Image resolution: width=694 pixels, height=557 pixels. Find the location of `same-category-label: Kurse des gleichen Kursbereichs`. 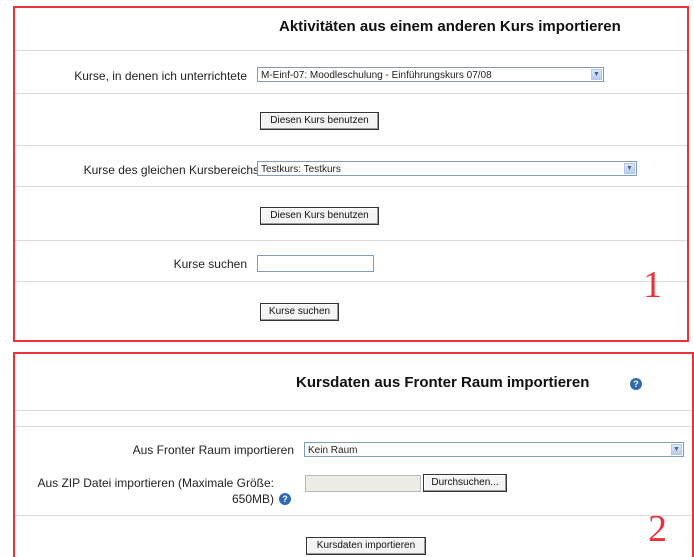

same-category-label: Kurse des gleichen Kursbereichs is located at coordinates (171, 170).